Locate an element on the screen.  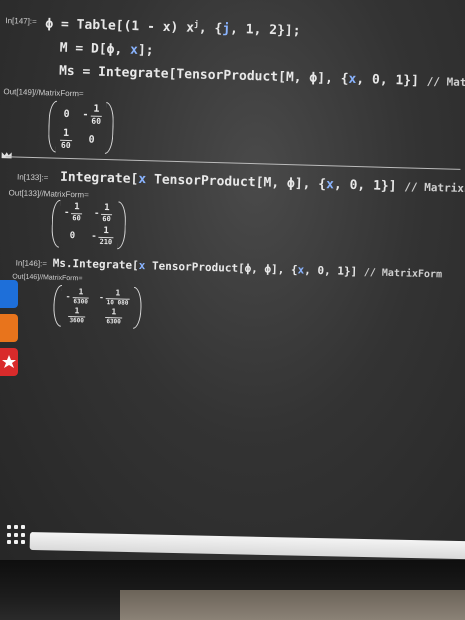
output-matrix: - 1 60 - 1 60 0 - 1 210 is located at coordinates (89, 224).